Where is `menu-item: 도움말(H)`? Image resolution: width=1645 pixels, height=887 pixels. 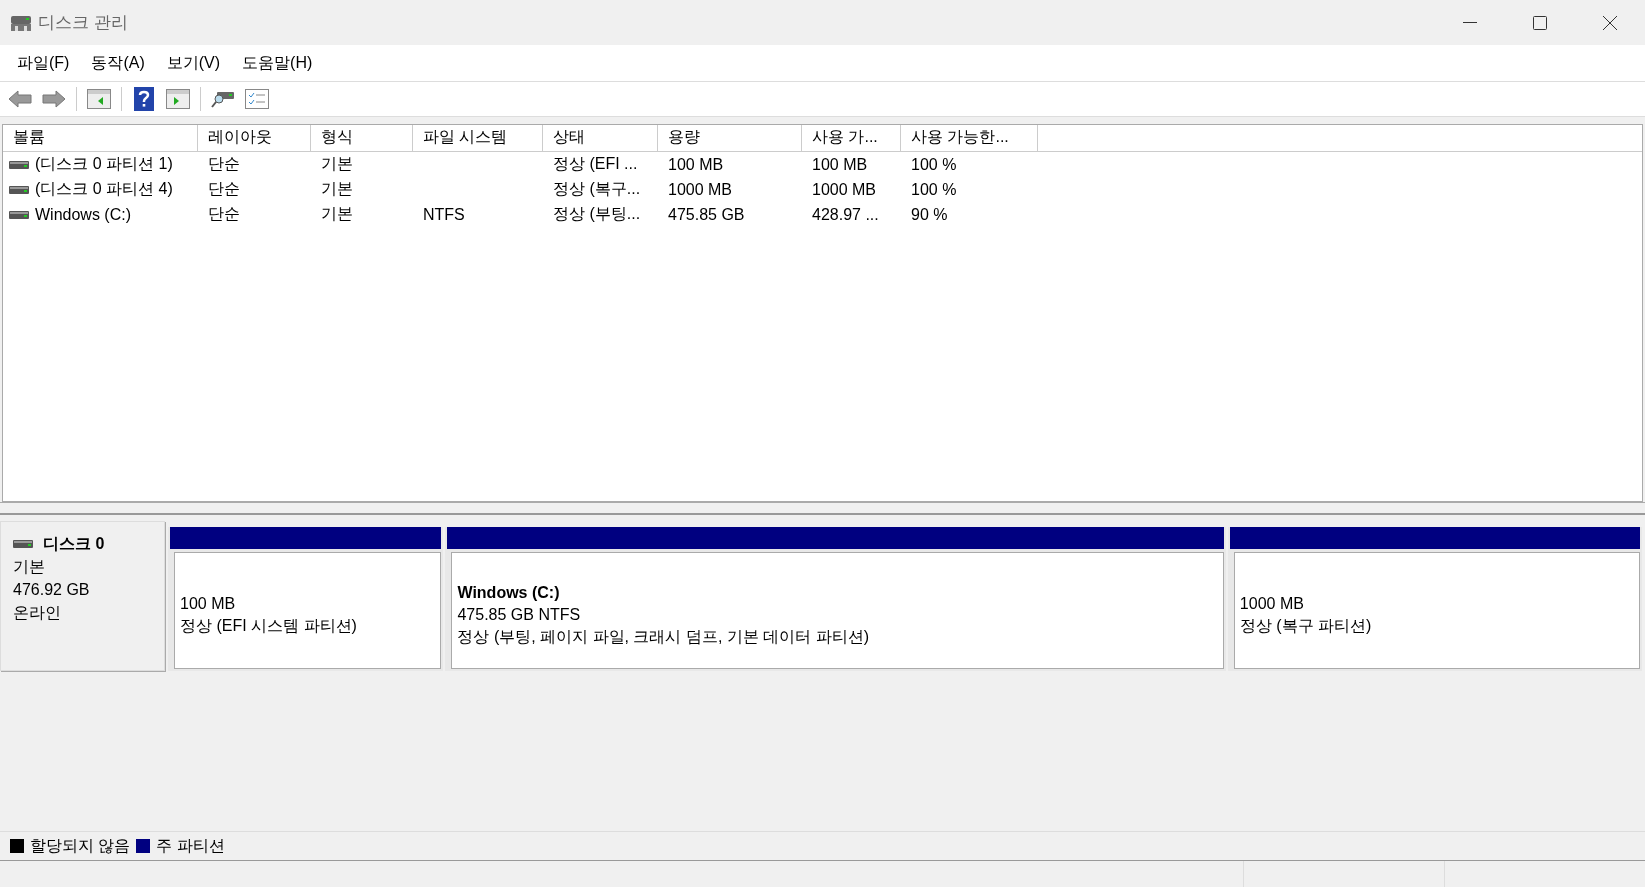
menu-item: 도움말(H) is located at coordinates (277, 63).